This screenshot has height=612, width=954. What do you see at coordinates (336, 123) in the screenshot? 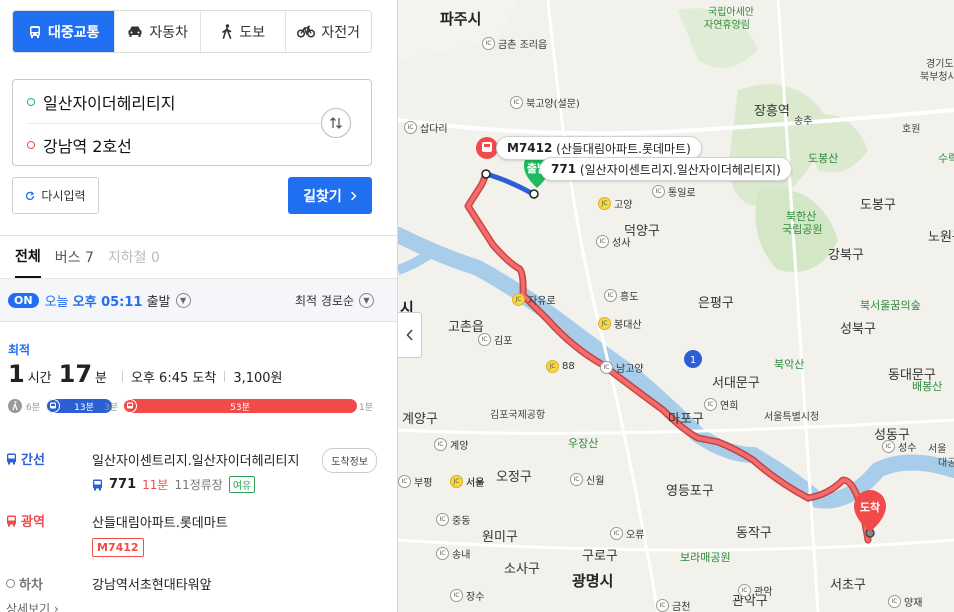
I see `swap-button` at bounding box center [336, 123].